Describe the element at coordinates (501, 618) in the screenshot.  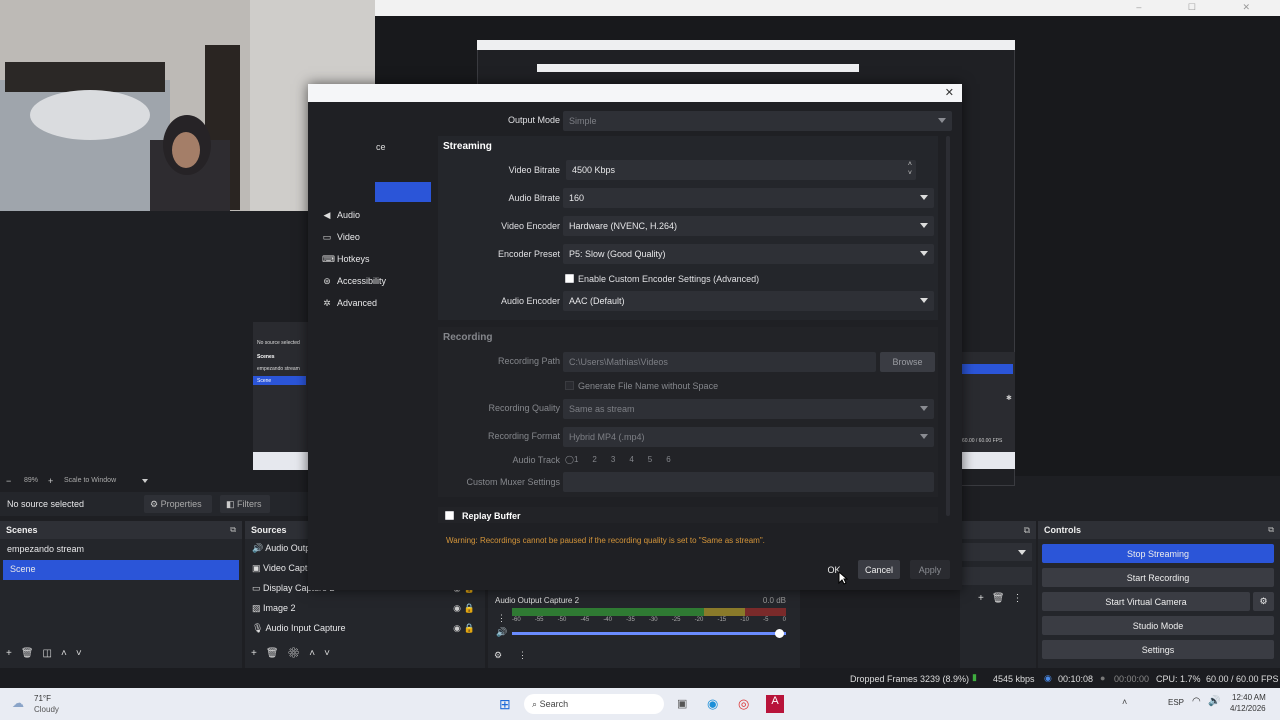
I see `mixer-menu-icon: ⋮` at that location.